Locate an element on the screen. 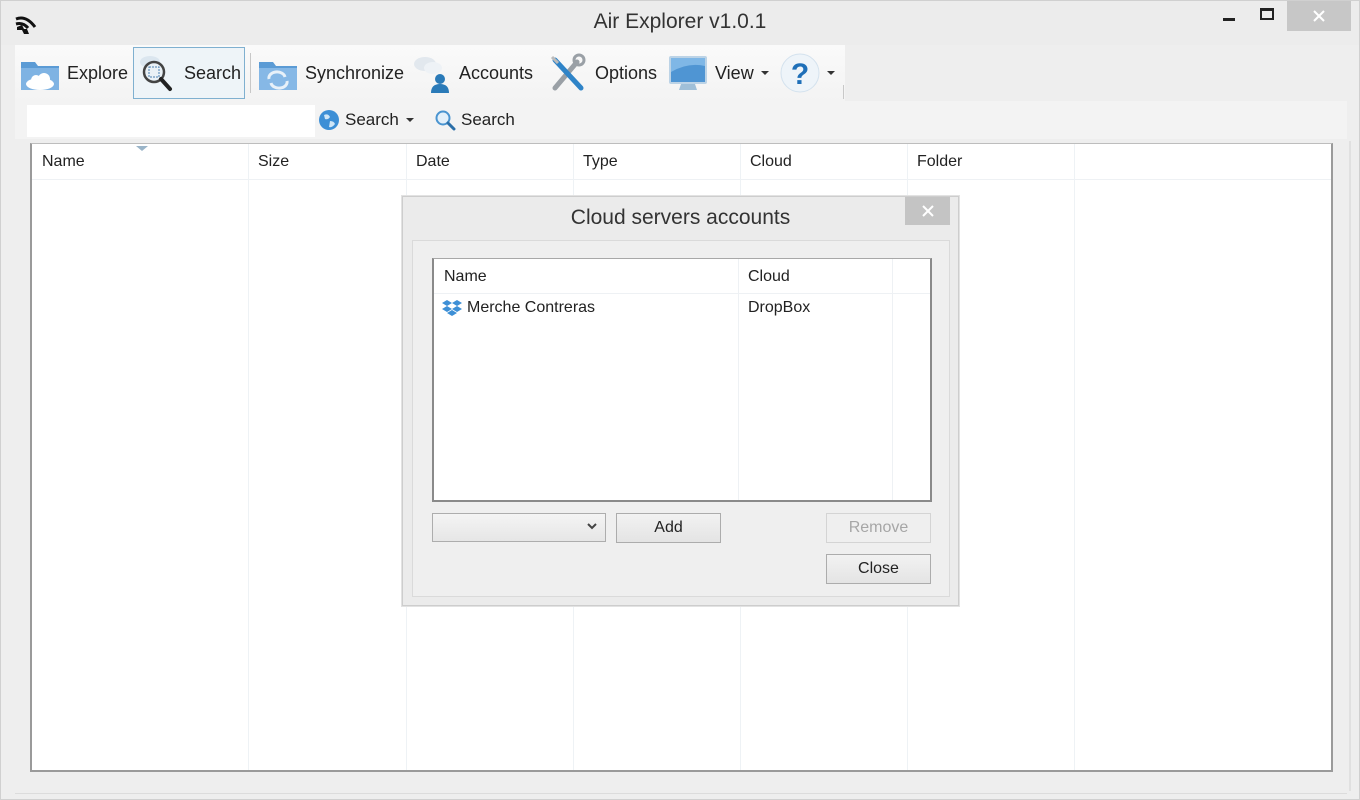 Image resolution: width=1360 pixels, height=800 pixels. toolbar-synchronize-button: Synchronize is located at coordinates (330, 73).